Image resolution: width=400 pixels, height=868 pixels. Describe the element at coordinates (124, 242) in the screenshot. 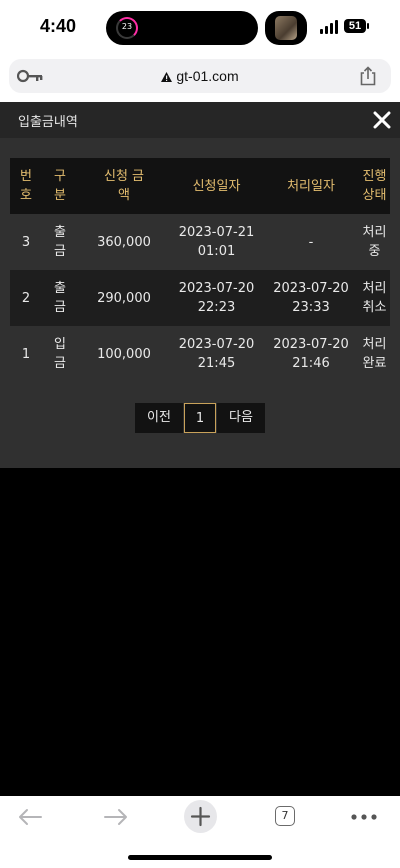

I see `row-amount: 360,000` at that location.